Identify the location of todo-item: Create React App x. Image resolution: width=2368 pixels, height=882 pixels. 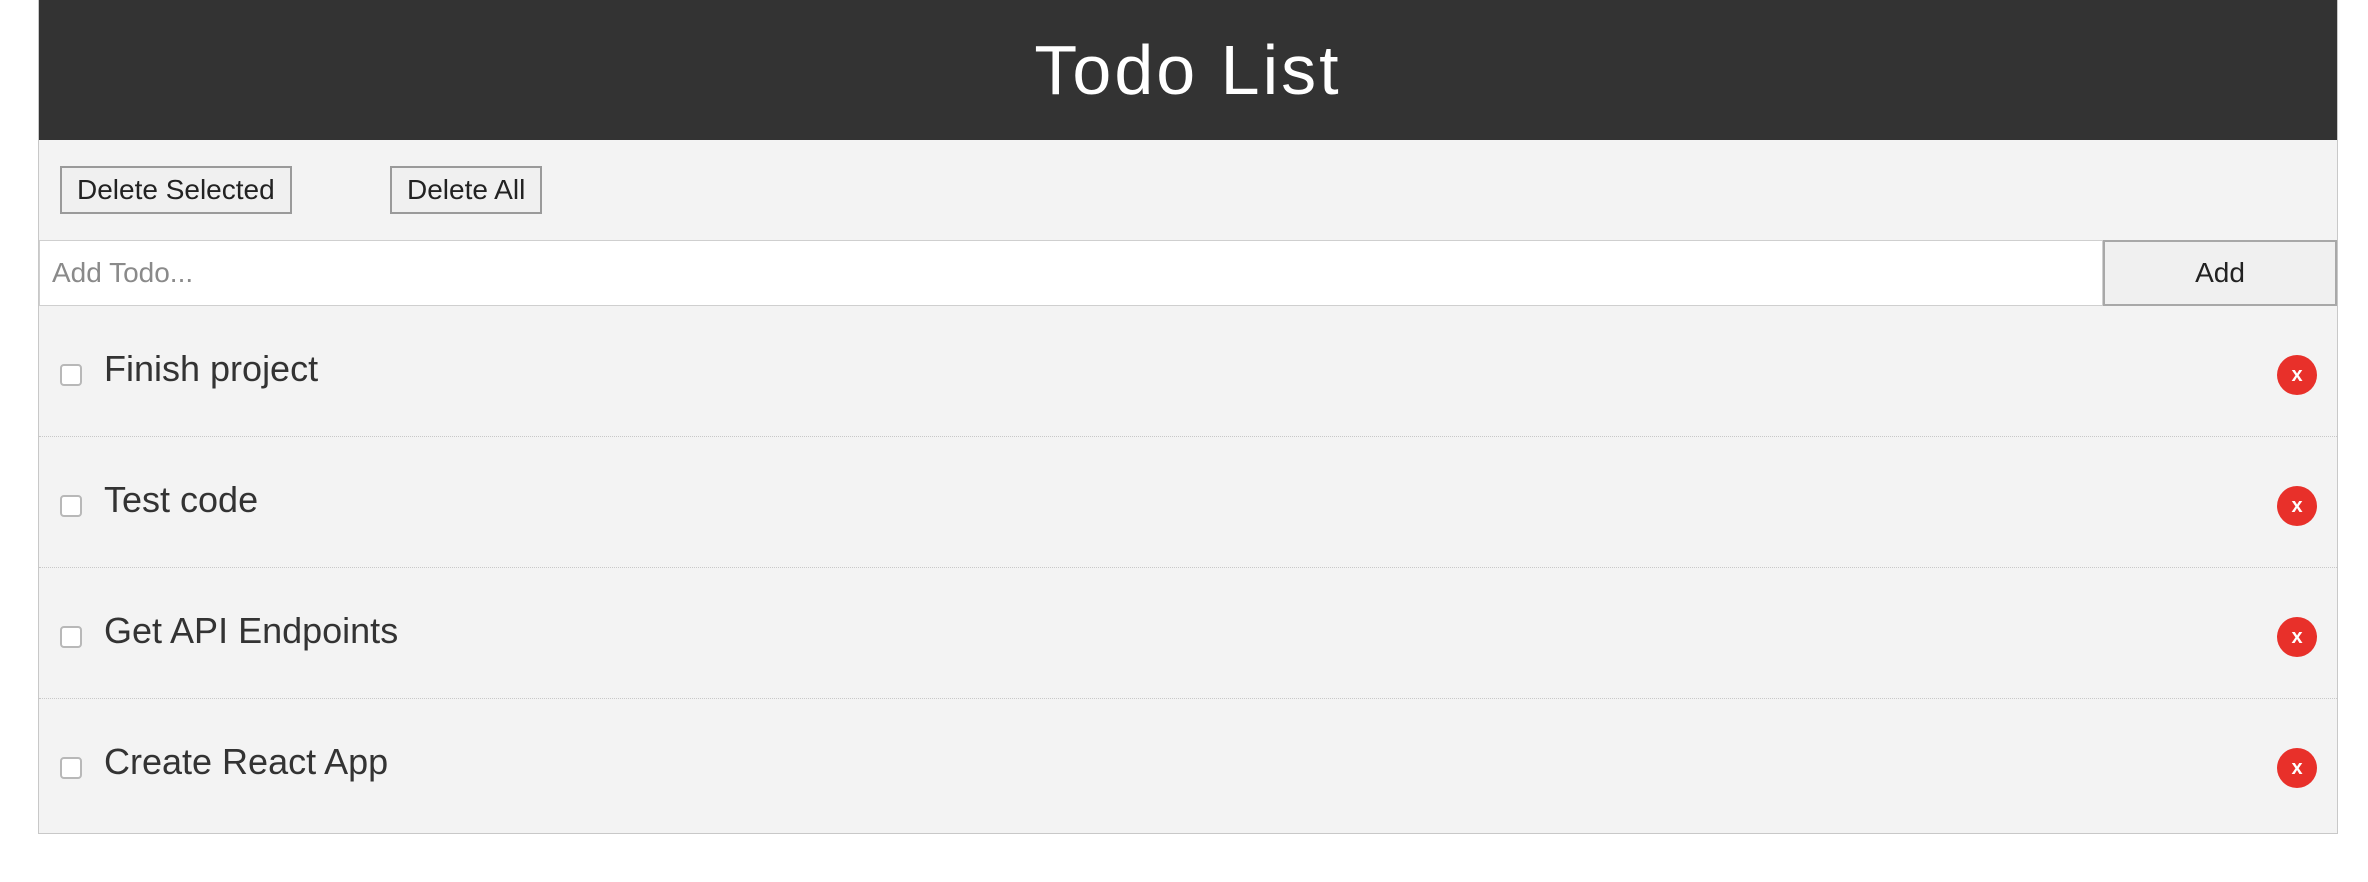
(1188, 764).